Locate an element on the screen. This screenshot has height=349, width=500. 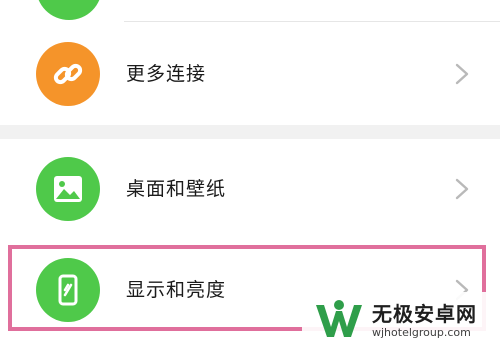
section-separator is located at coordinates (250, 132).